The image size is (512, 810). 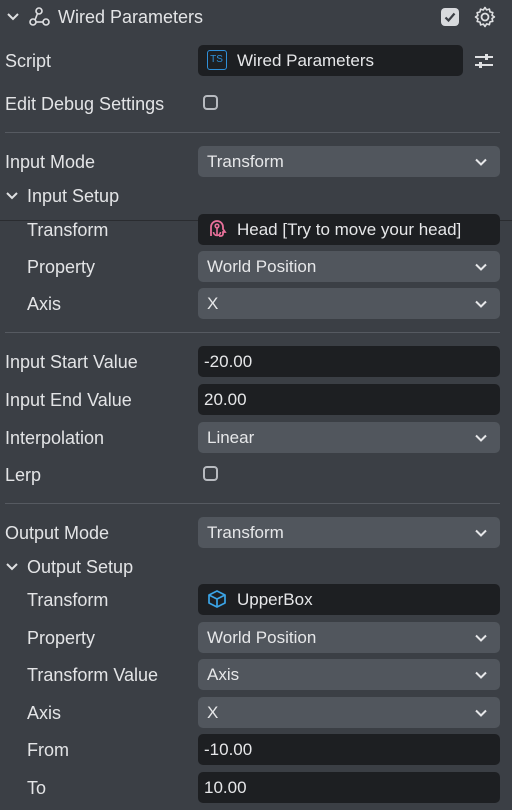 I want to click on input-property-value: World Position, so click(x=262, y=266).